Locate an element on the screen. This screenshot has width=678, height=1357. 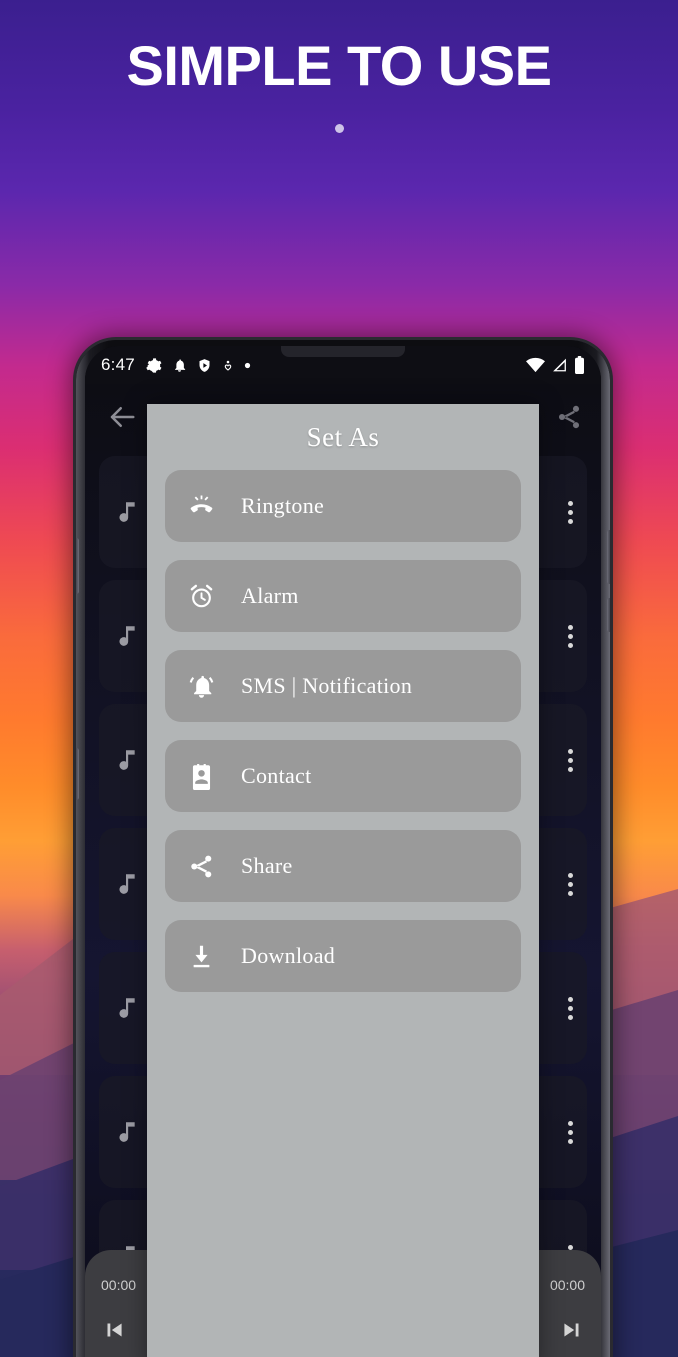
status-bar-left: 6:47 is located at coordinates (176, 365).